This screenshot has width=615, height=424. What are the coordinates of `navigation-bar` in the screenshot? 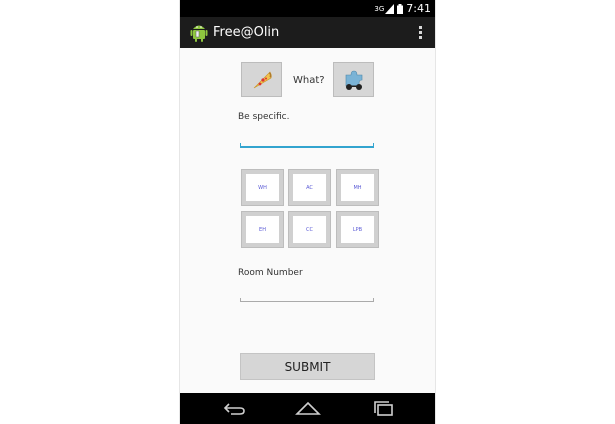 It's located at (307, 408).